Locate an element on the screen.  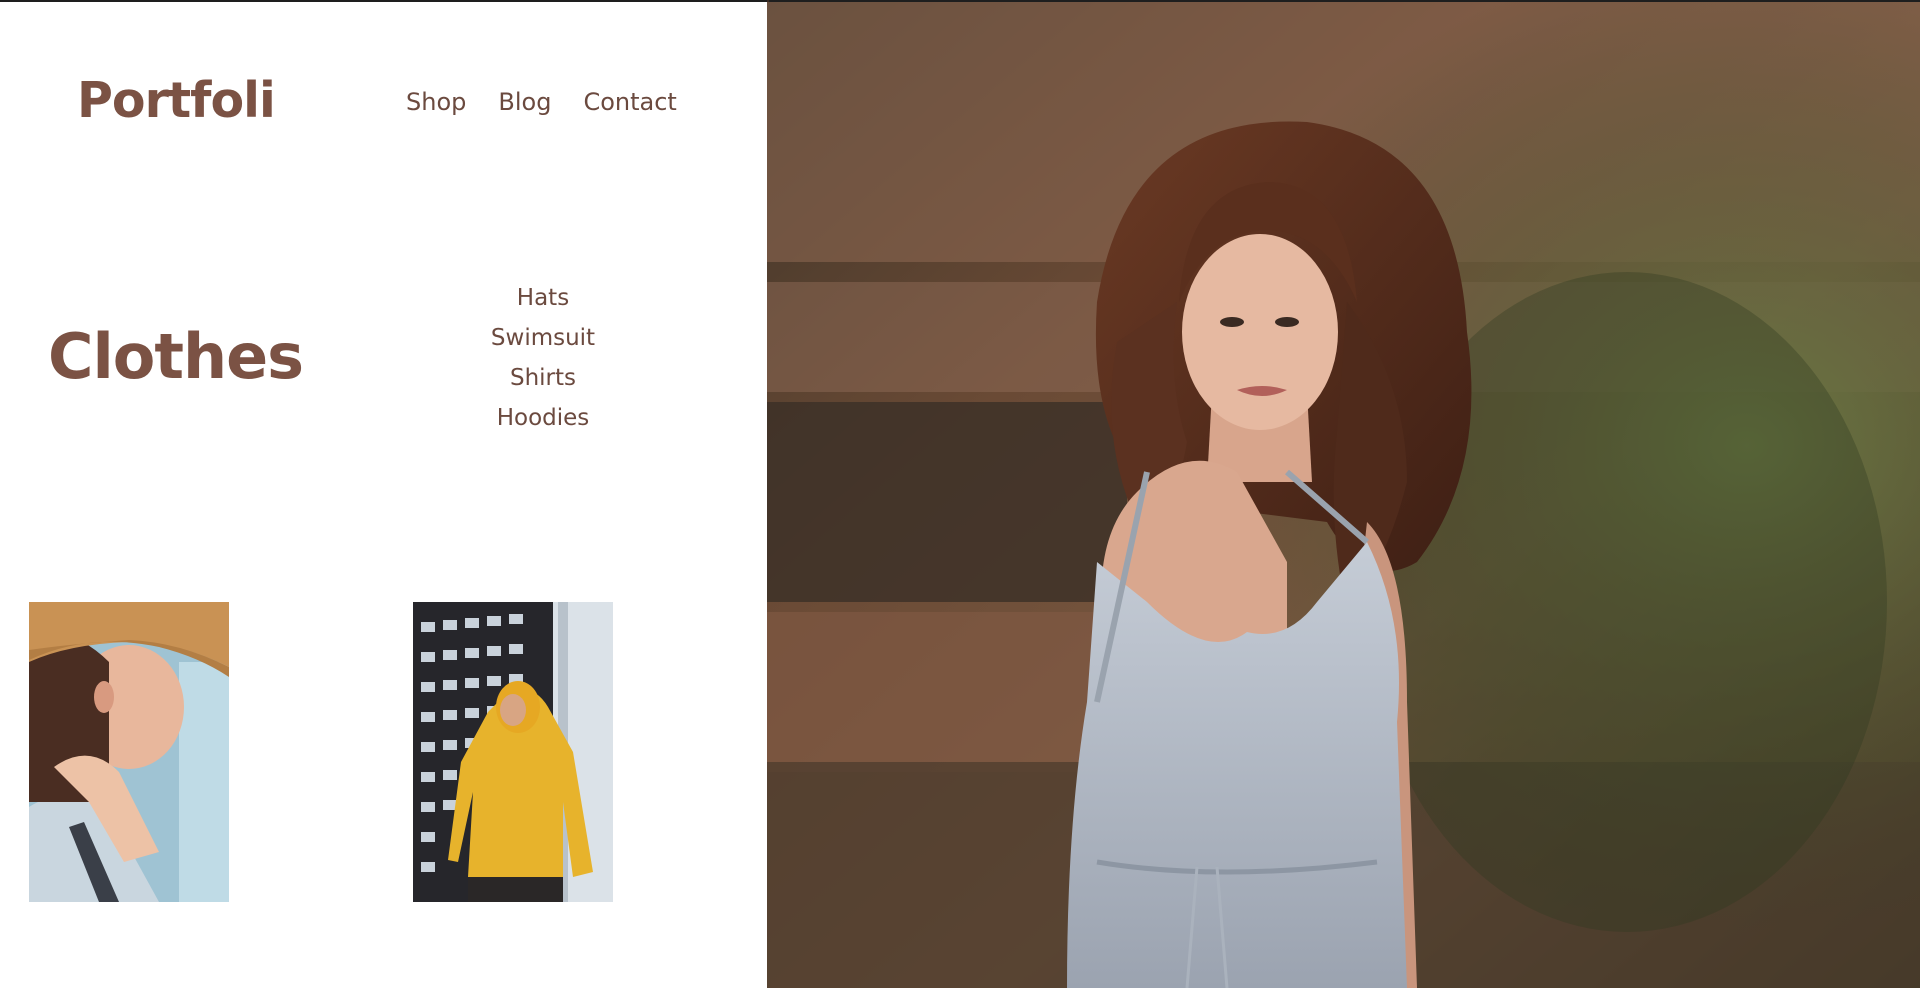
category-list: Hats Swimsuit Shirts Hoodies is located at coordinates (543, 358).